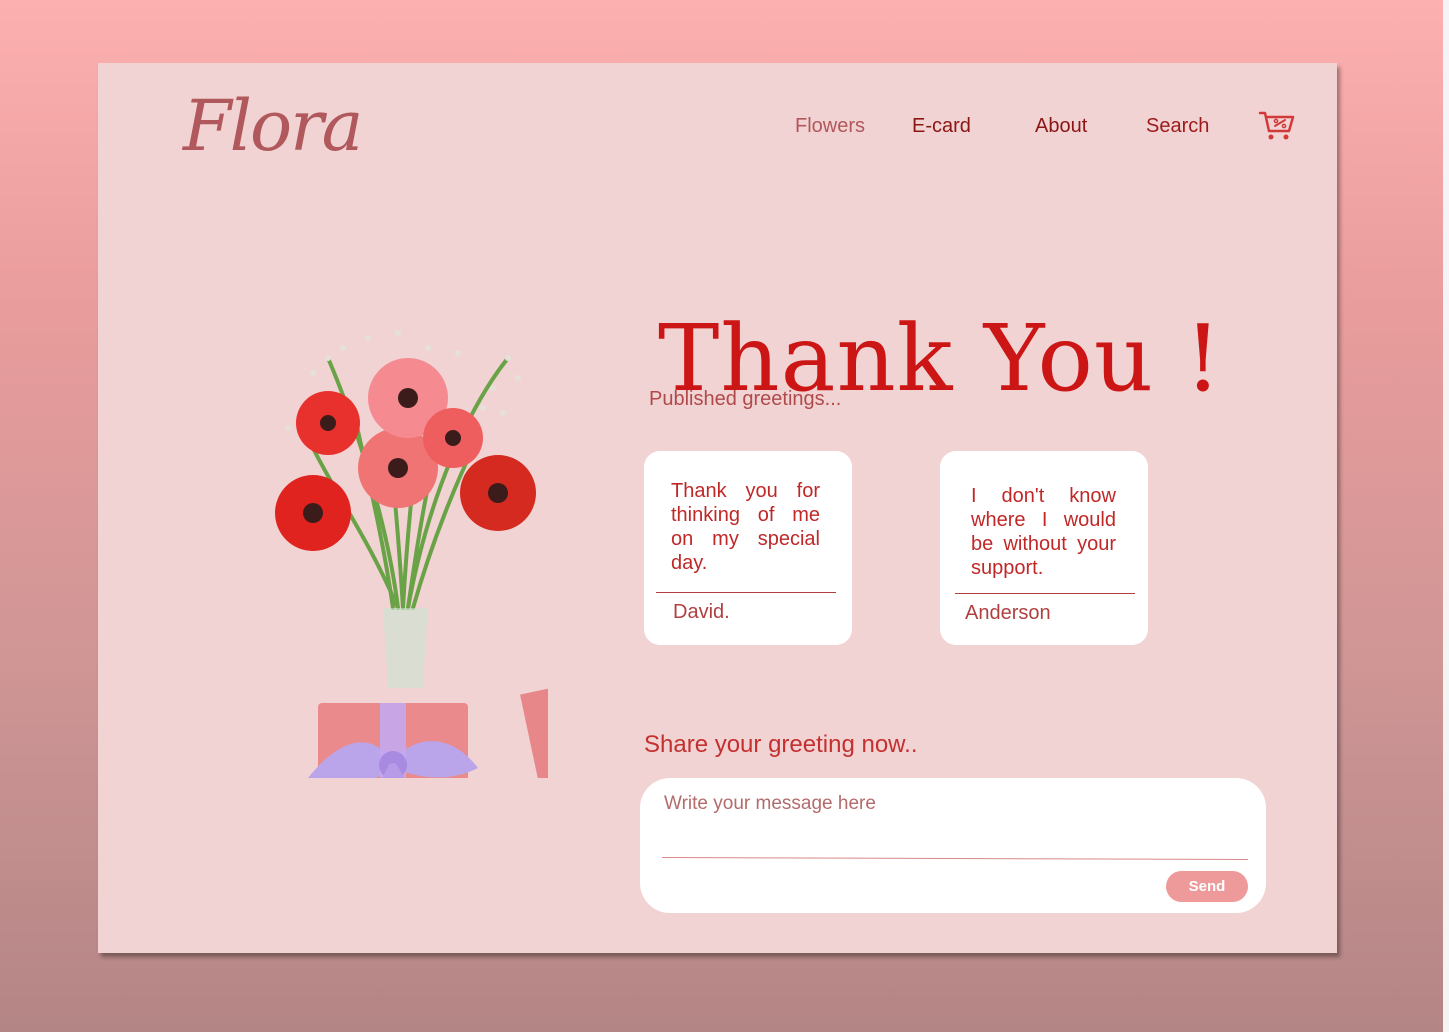 The height and width of the screenshot is (1032, 1449). What do you see at coordinates (1207, 886) in the screenshot?
I see `send-button: Send` at bounding box center [1207, 886].